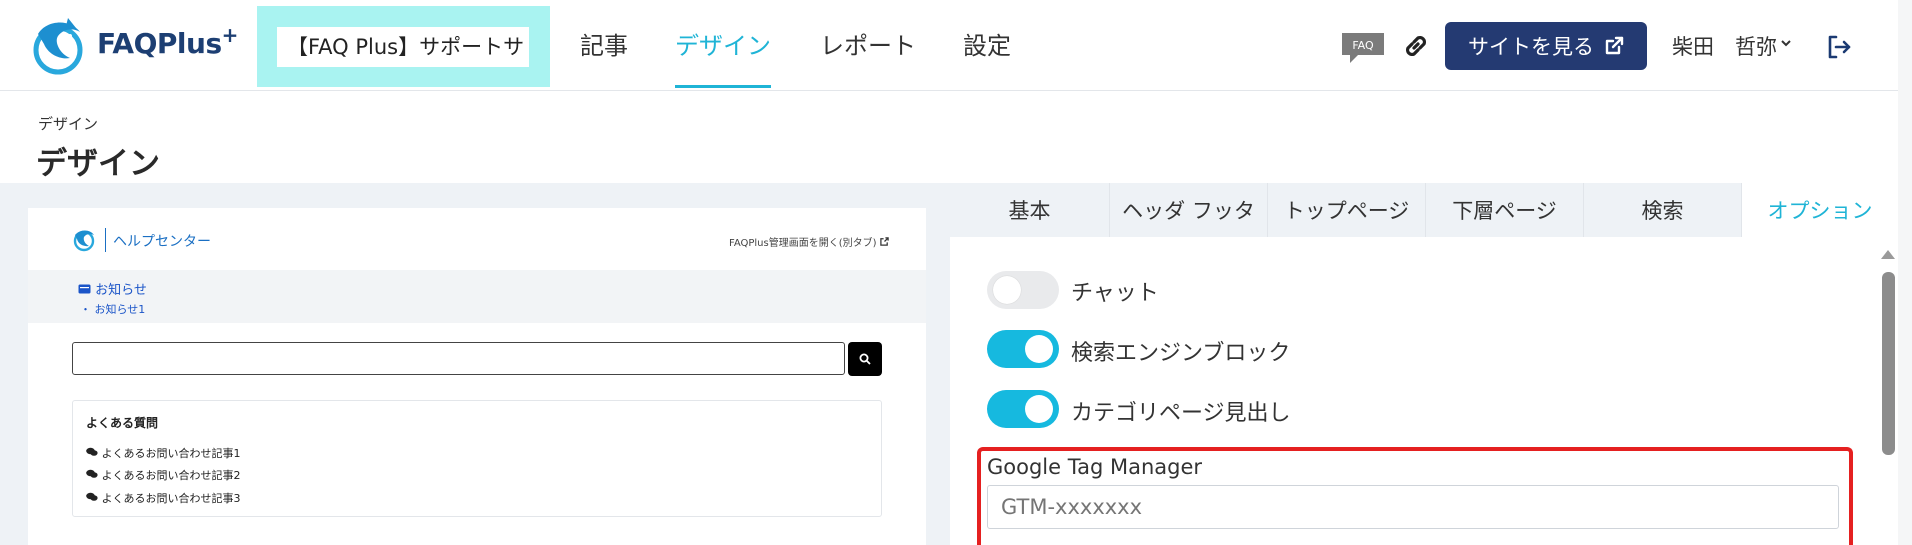 The height and width of the screenshot is (545, 1912). Describe the element at coordinates (868, 43) in the screenshot. I see `nav-reports: レポート` at that location.